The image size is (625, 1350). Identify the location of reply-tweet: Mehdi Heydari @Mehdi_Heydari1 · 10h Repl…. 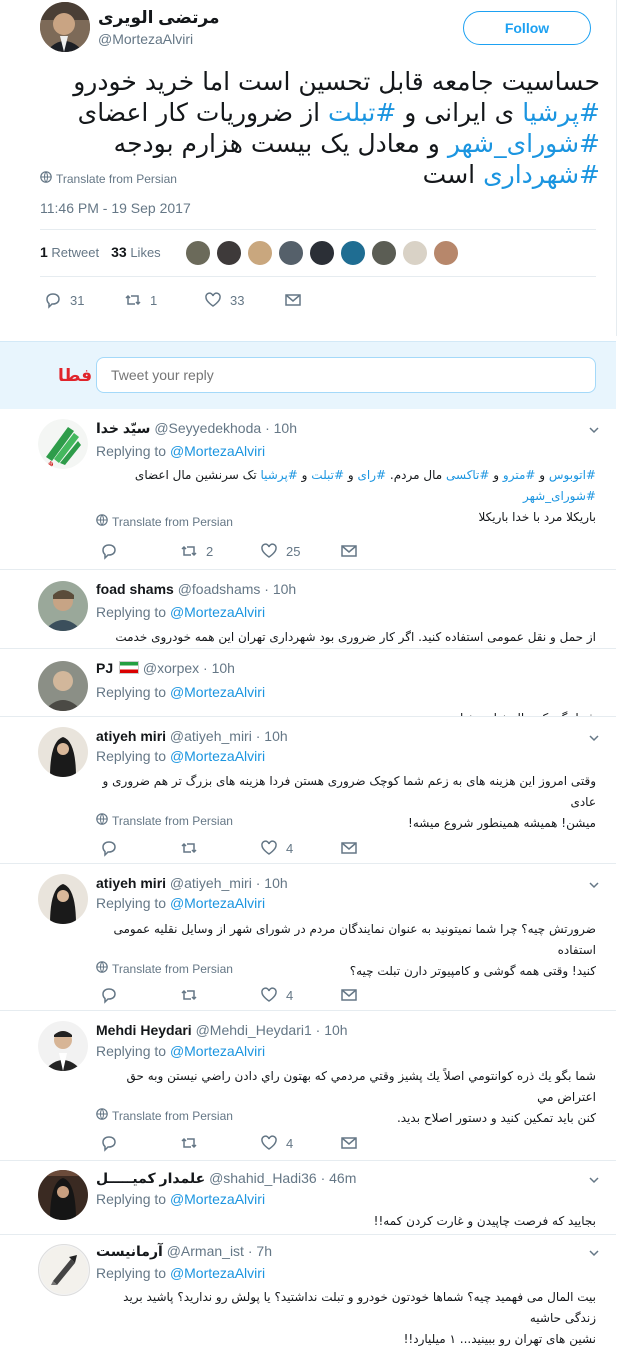
(308, 1086).